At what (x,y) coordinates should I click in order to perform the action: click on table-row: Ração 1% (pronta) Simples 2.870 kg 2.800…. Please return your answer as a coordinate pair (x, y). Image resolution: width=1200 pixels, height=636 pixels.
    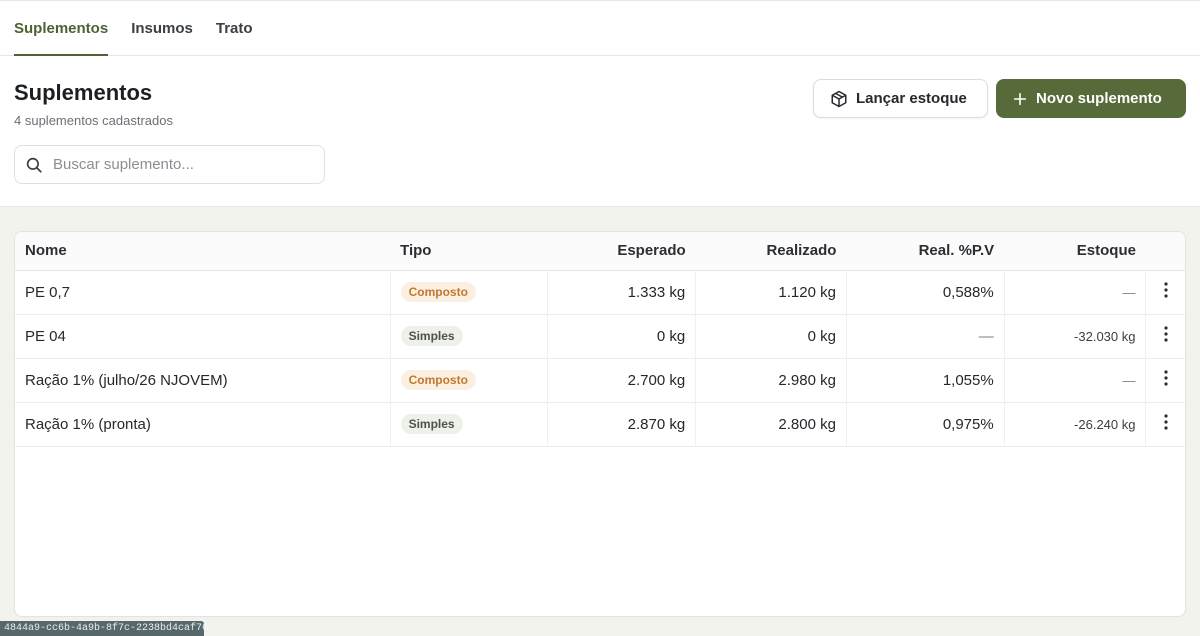
    Looking at the image, I should click on (600, 424).